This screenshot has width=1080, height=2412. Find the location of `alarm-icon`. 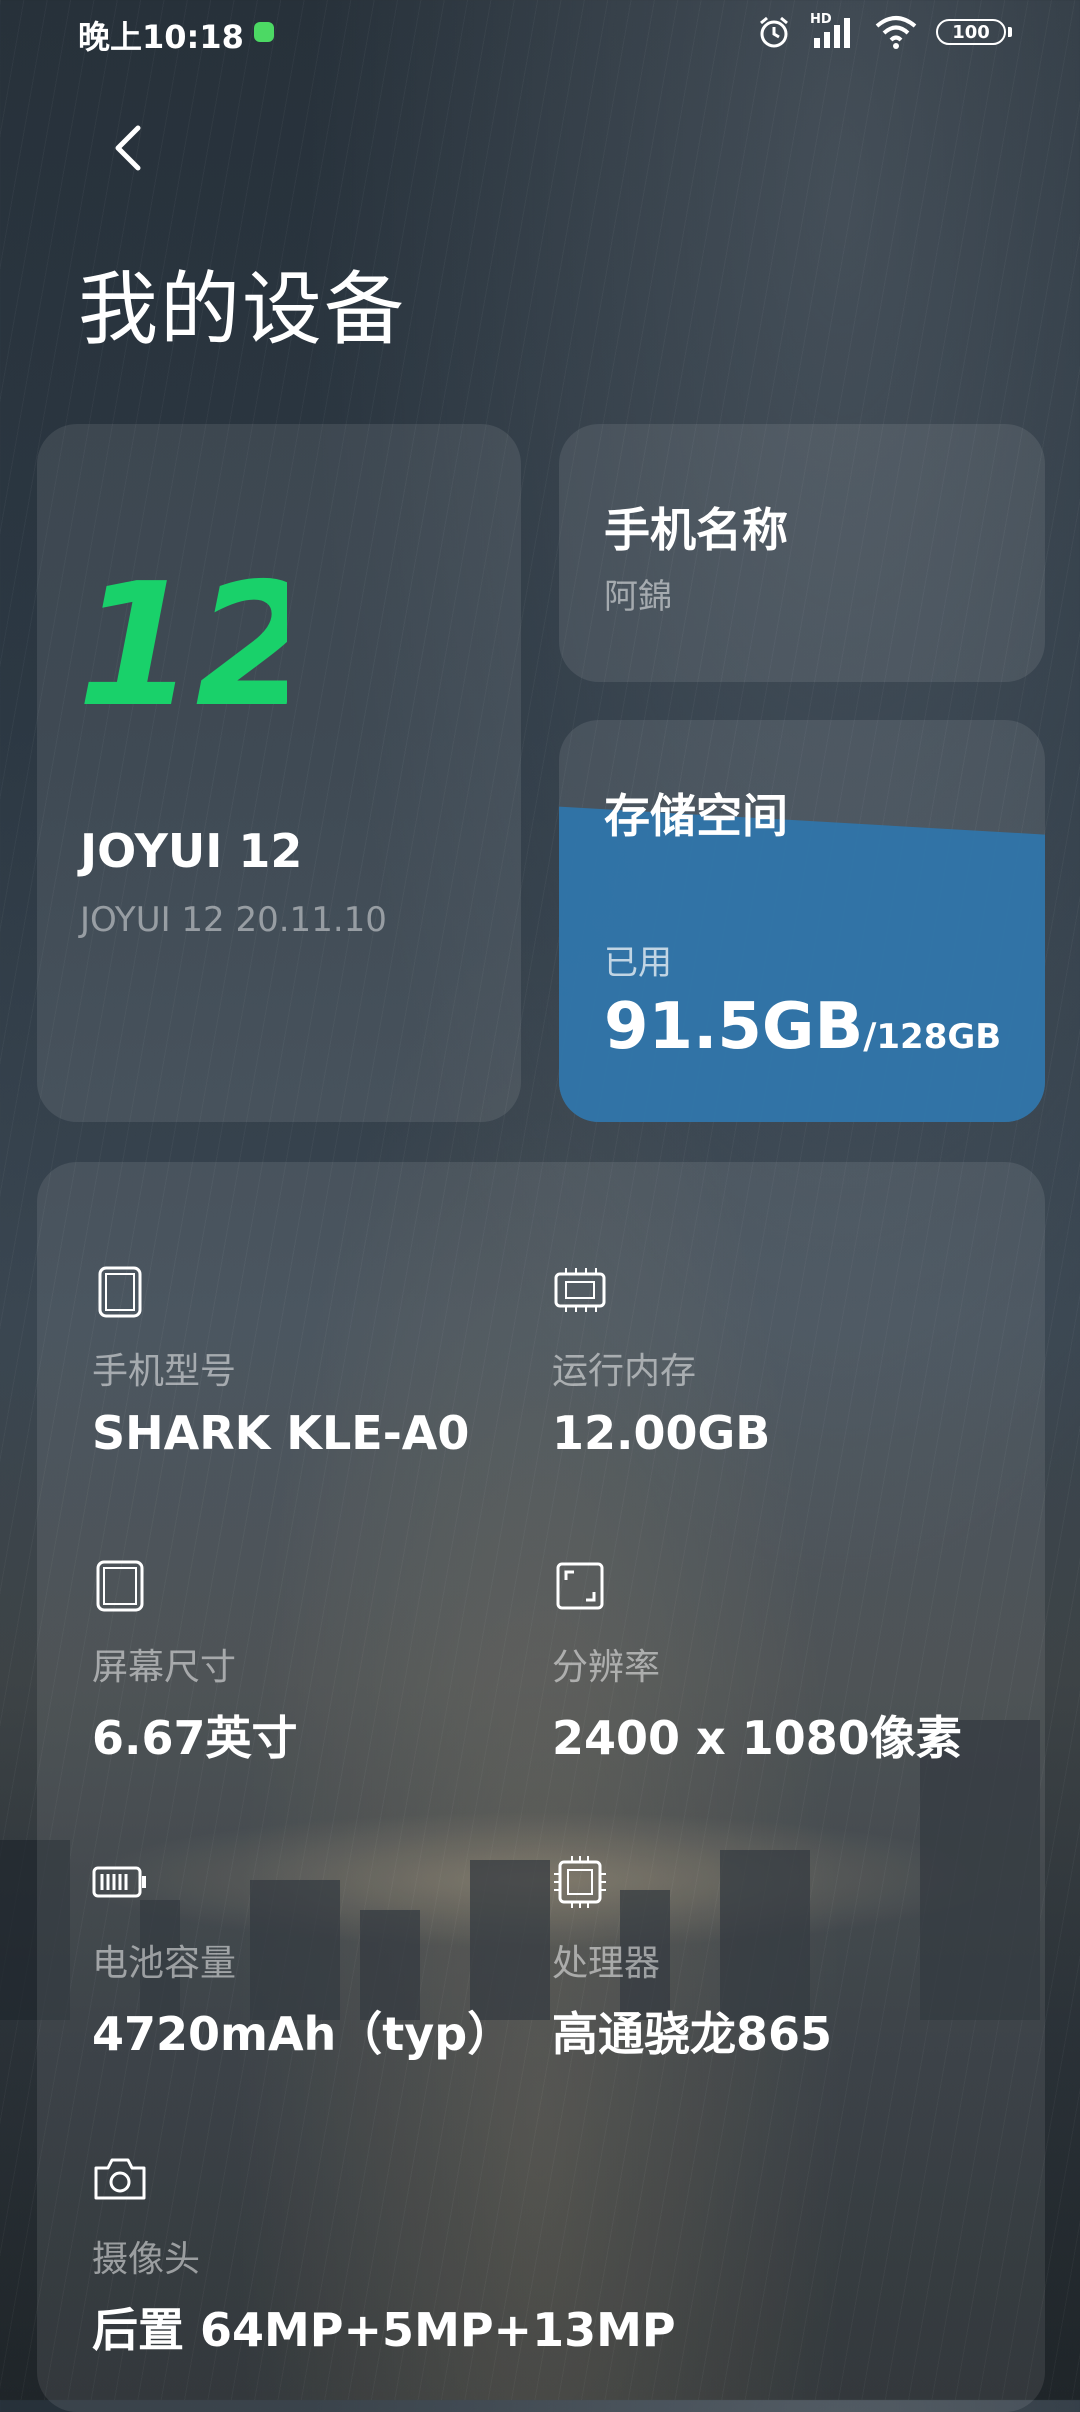

alarm-icon is located at coordinates (774, 32).